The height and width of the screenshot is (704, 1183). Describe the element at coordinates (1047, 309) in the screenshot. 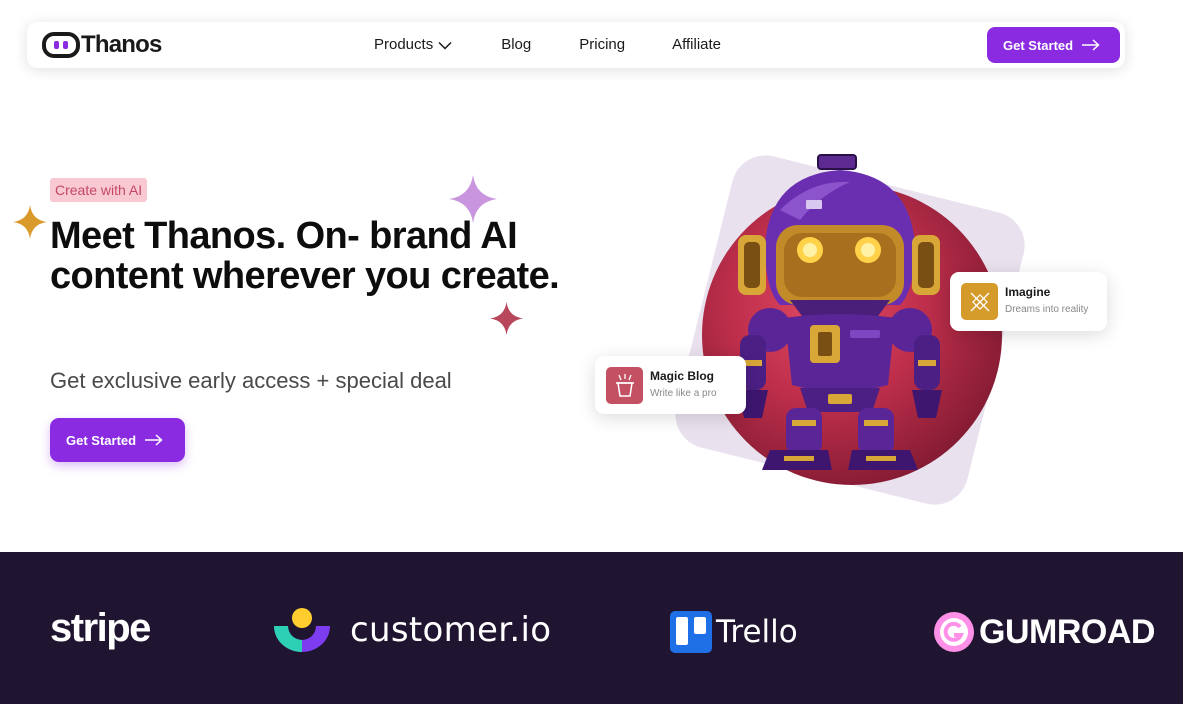

I see `imagine-subtitle: Dreams into reality` at that location.